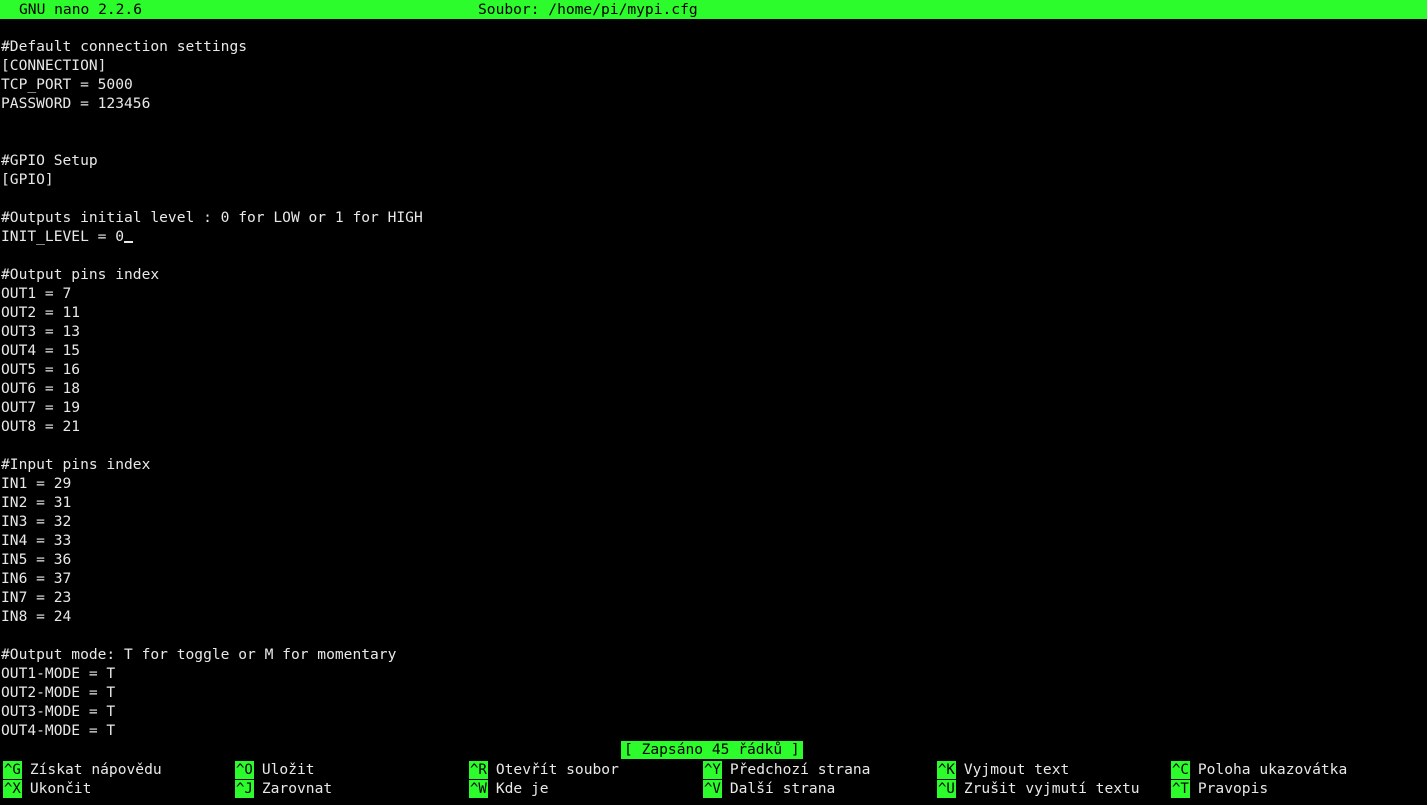  What do you see at coordinates (36, 540) in the screenshot?
I see `editor-line-text: IN4 = 33` at bounding box center [36, 540].